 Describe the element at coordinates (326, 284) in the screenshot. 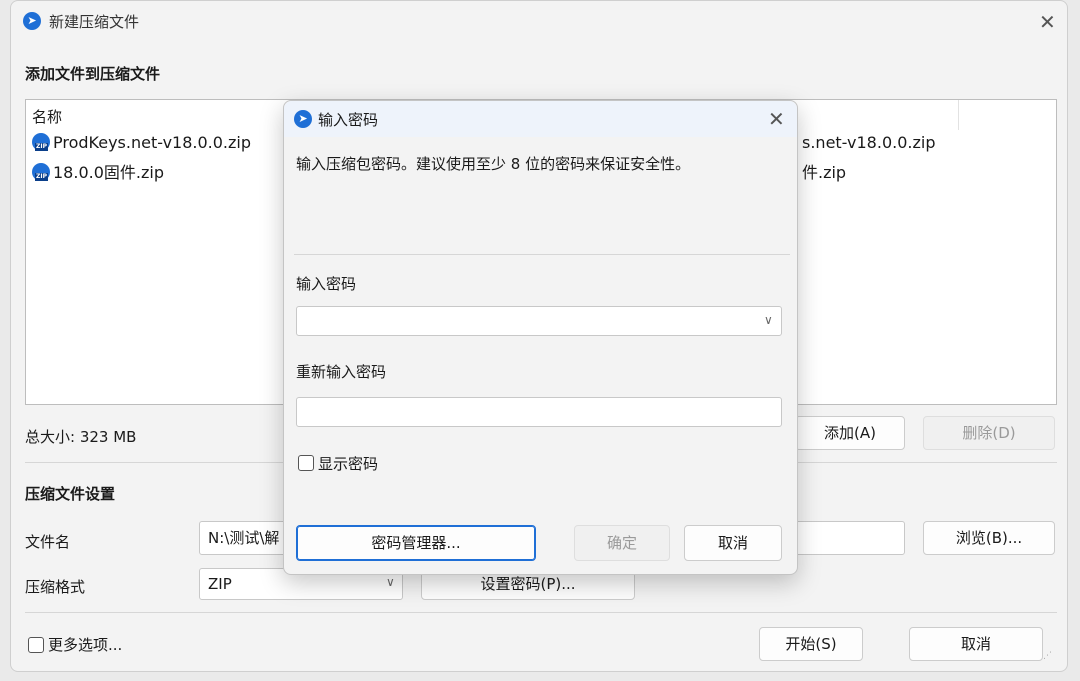

I see `password-label: 输入密码` at that location.